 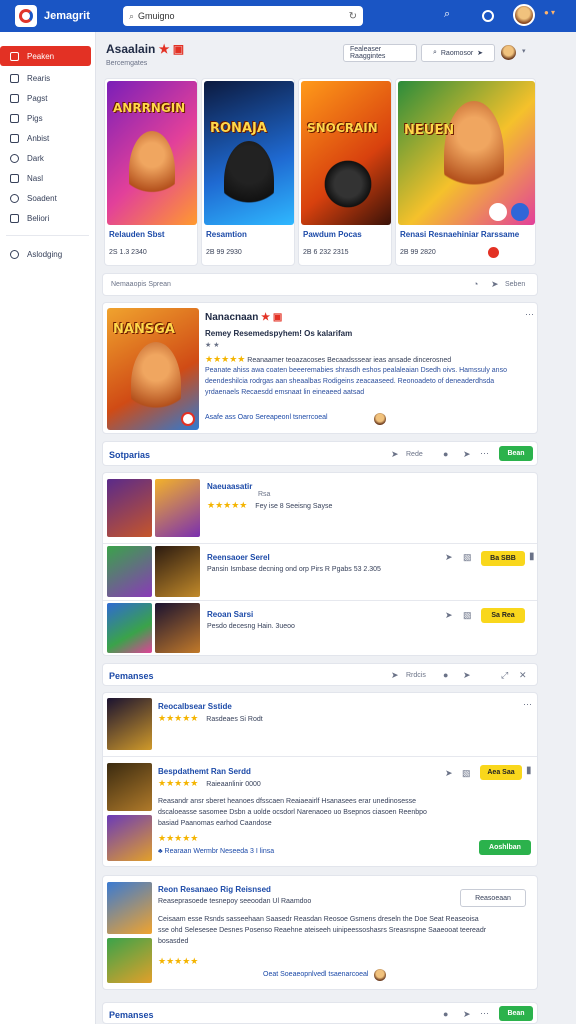 I want to click on secondary-button: Reasoeaan, so click(x=493, y=898).